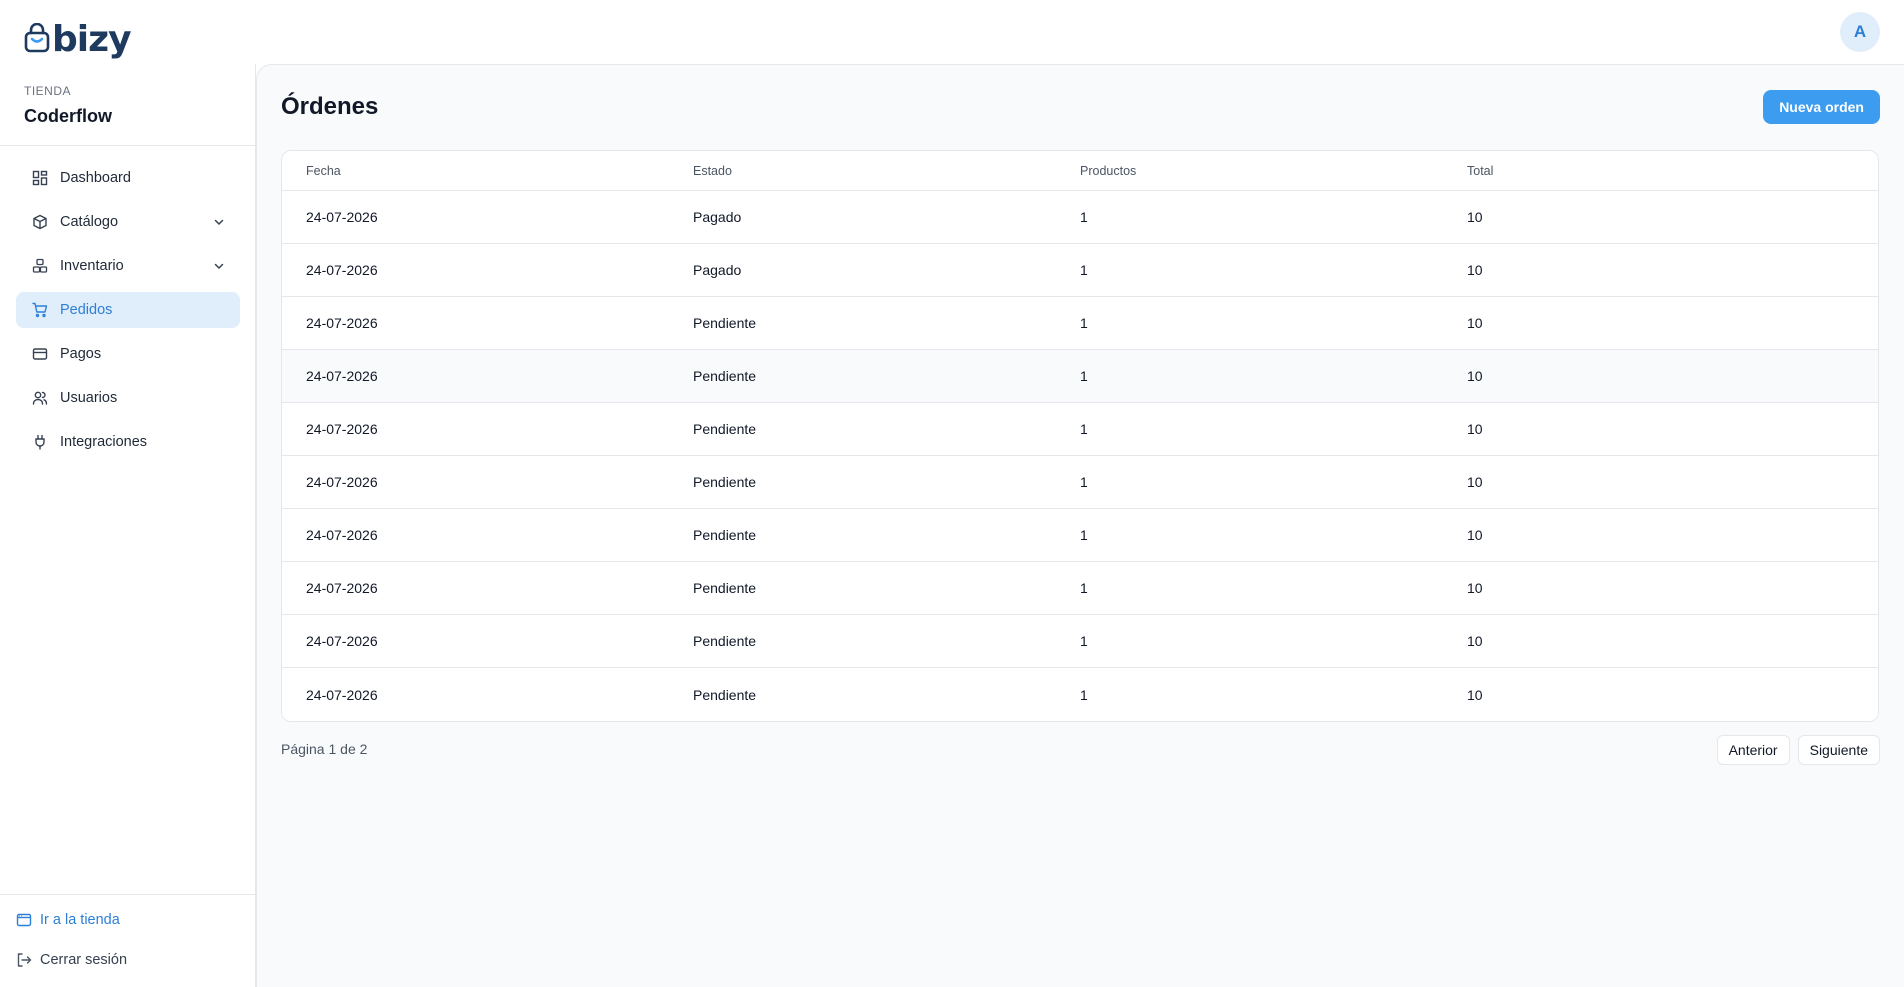 Image resolution: width=1904 pixels, height=987 pixels. What do you see at coordinates (68, 116) in the screenshot?
I see `store-name: Coderflow` at bounding box center [68, 116].